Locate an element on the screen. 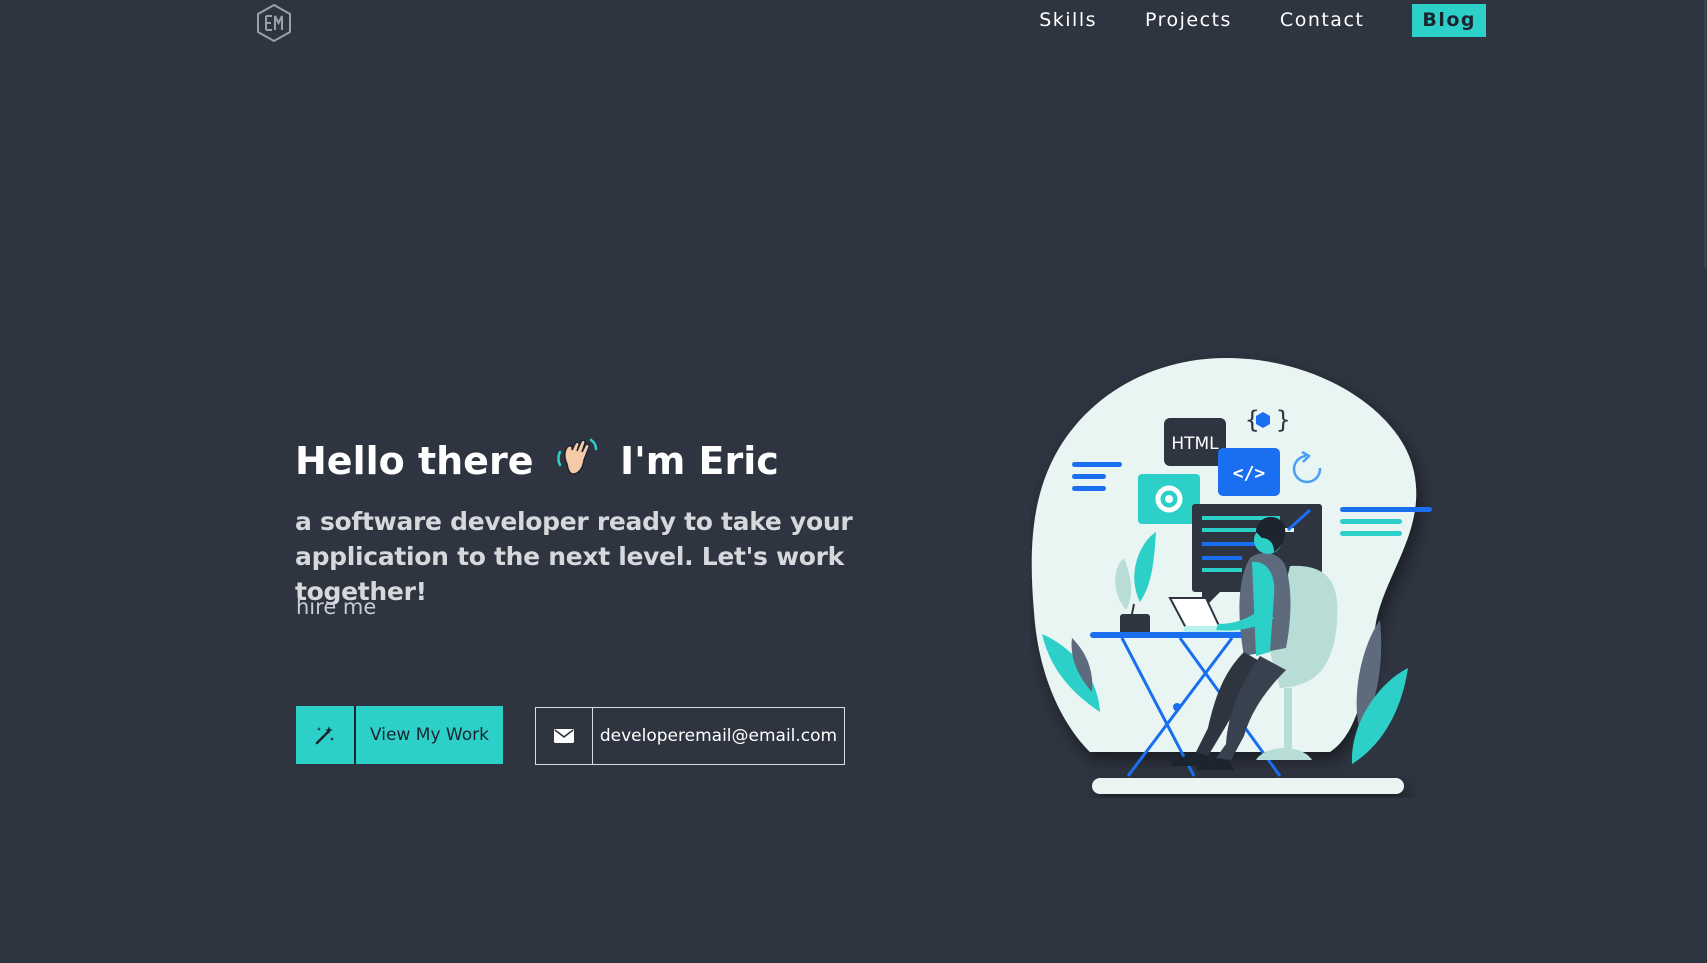 This screenshot has height=963, width=1707. nav-skills: Skills is located at coordinates (1068, 20).